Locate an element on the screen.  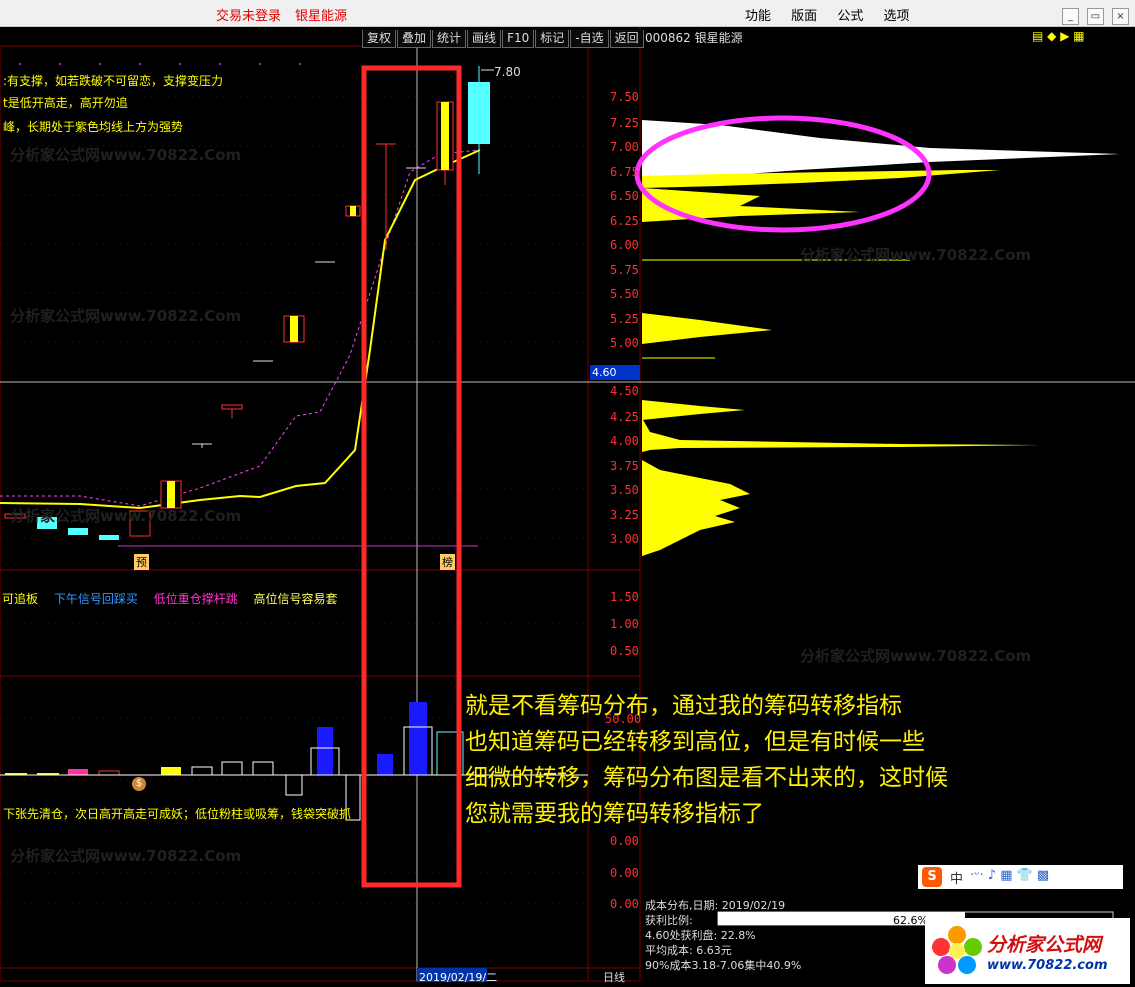
title-bar: 交易未登录 银星能源 功能 版面 公式 选项 _ ▭ × is located at coordinates (567, 13).